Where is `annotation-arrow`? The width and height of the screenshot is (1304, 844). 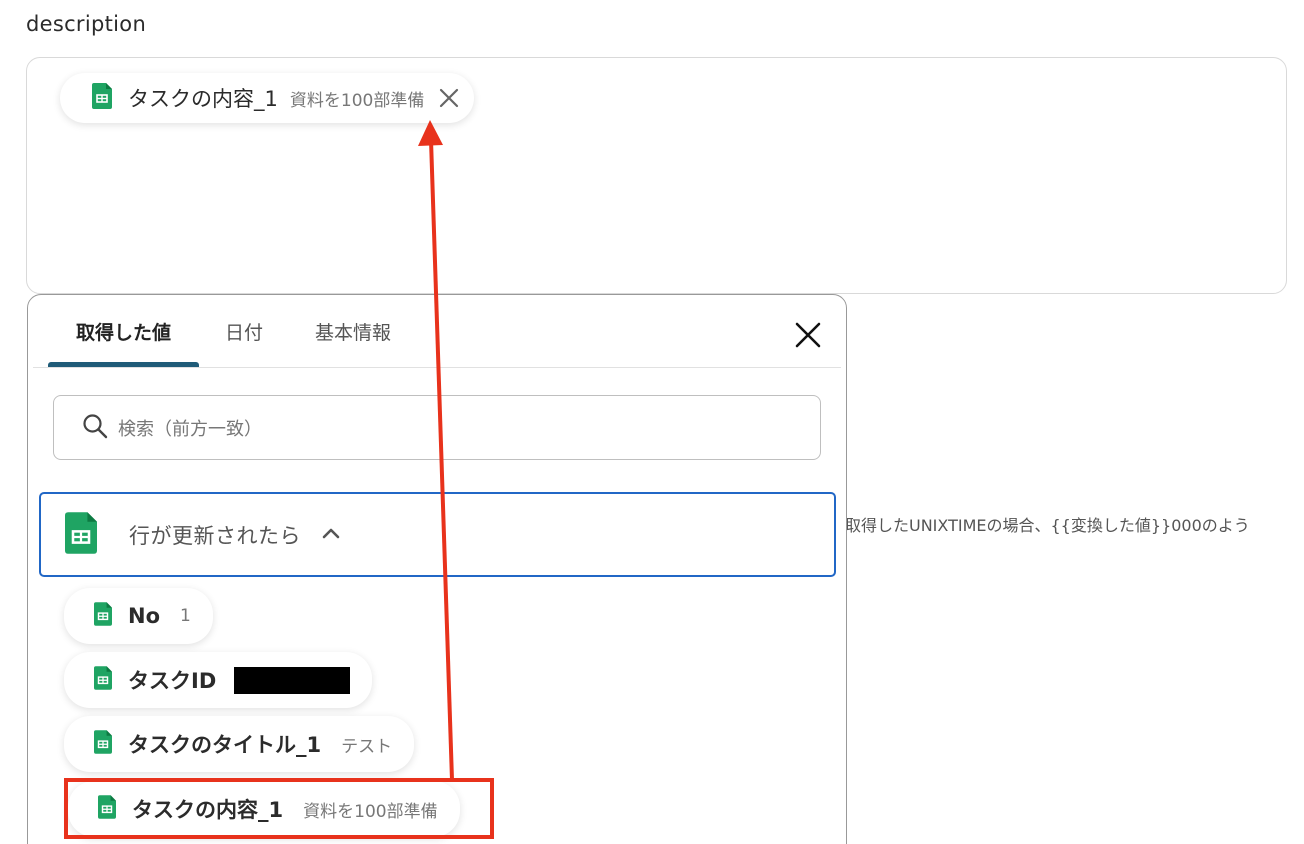 annotation-arrow is located at coordinates (436, 450).